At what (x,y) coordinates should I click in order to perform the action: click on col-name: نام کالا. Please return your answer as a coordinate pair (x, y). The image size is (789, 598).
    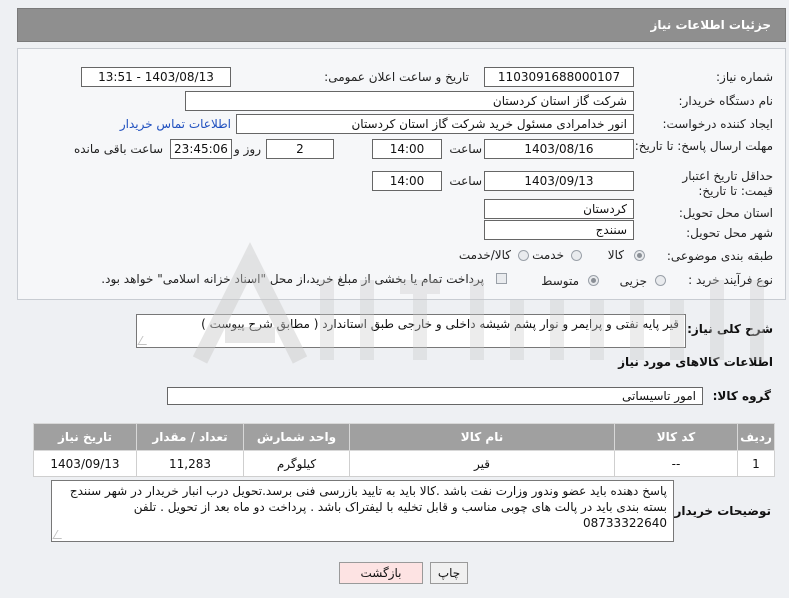
    Looking at the image, I should click on (482, 437).